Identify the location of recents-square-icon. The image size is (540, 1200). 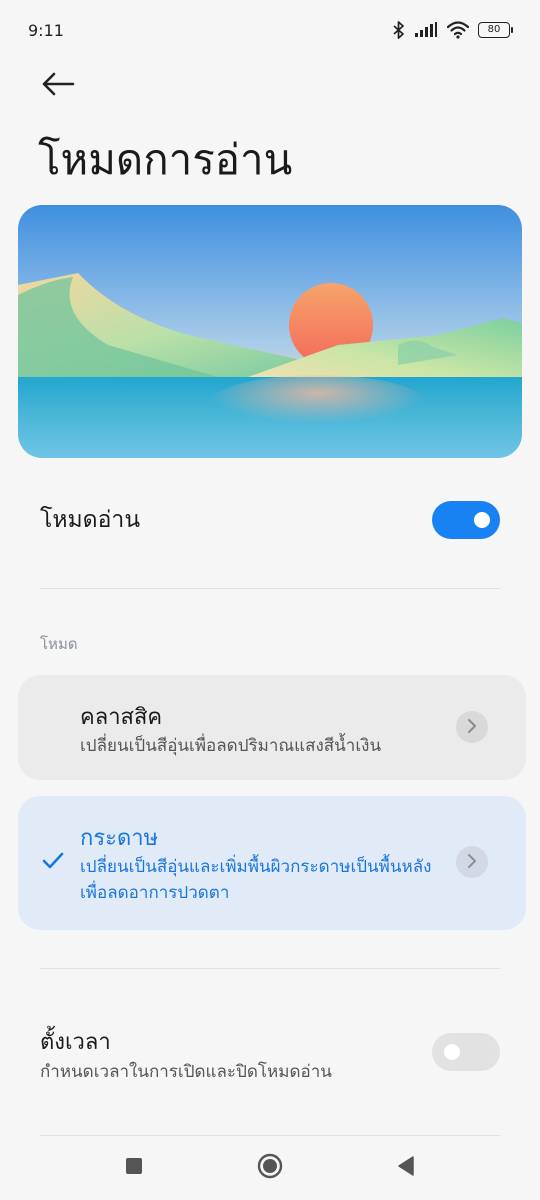
(134, 1168).